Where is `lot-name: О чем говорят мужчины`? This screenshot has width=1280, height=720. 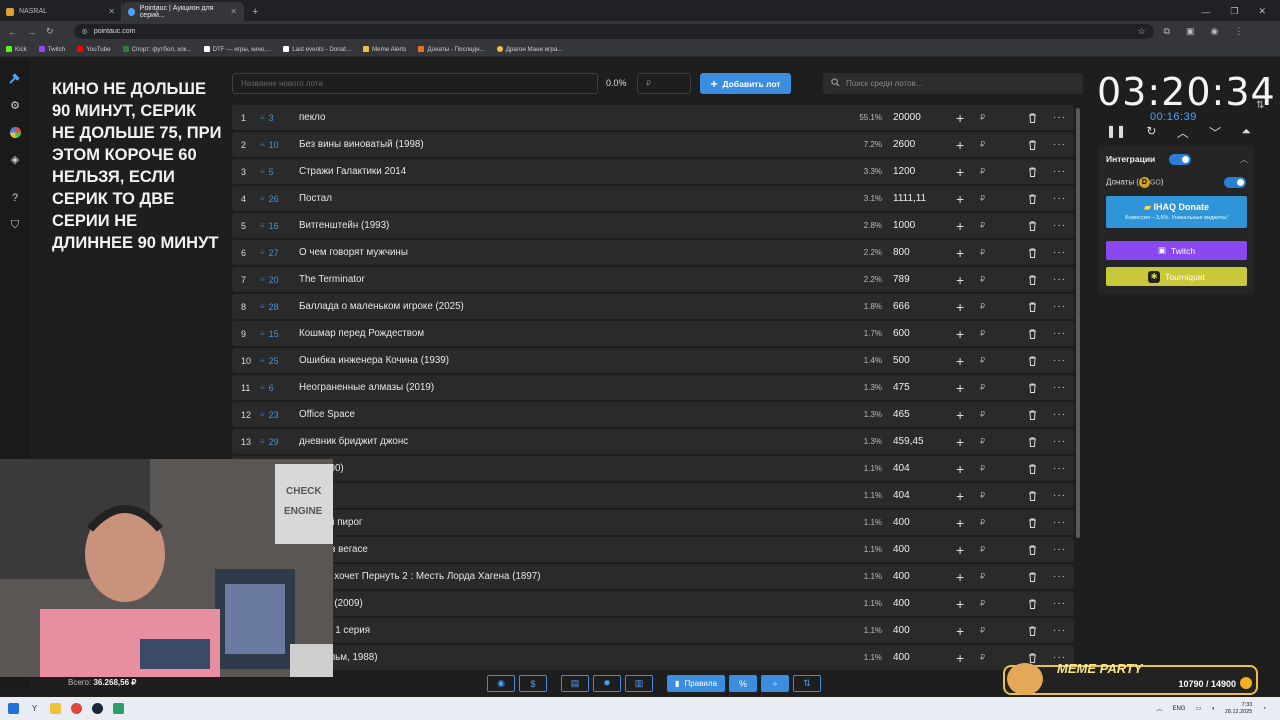
lot-name: О чем говорят мужчины is located at coordinates (353, 252).